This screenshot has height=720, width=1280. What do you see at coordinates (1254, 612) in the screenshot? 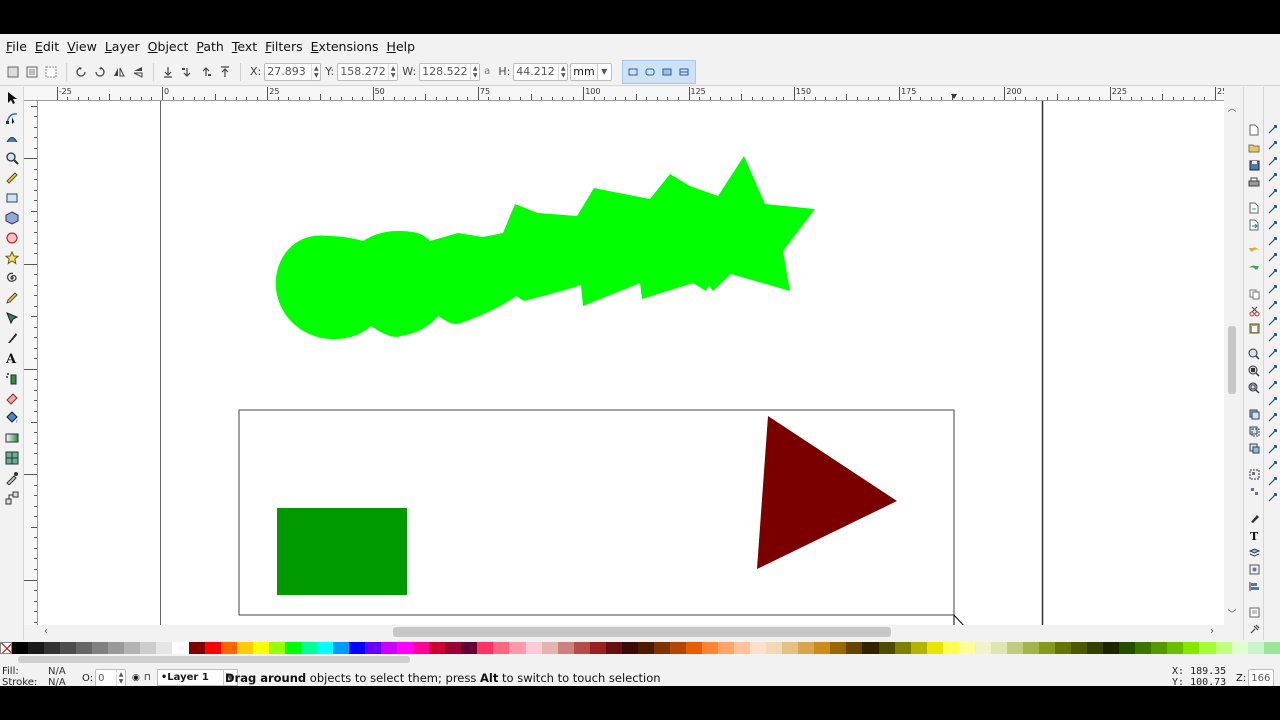
I see `document-properties-icon` at bounding box center [1254, 612].